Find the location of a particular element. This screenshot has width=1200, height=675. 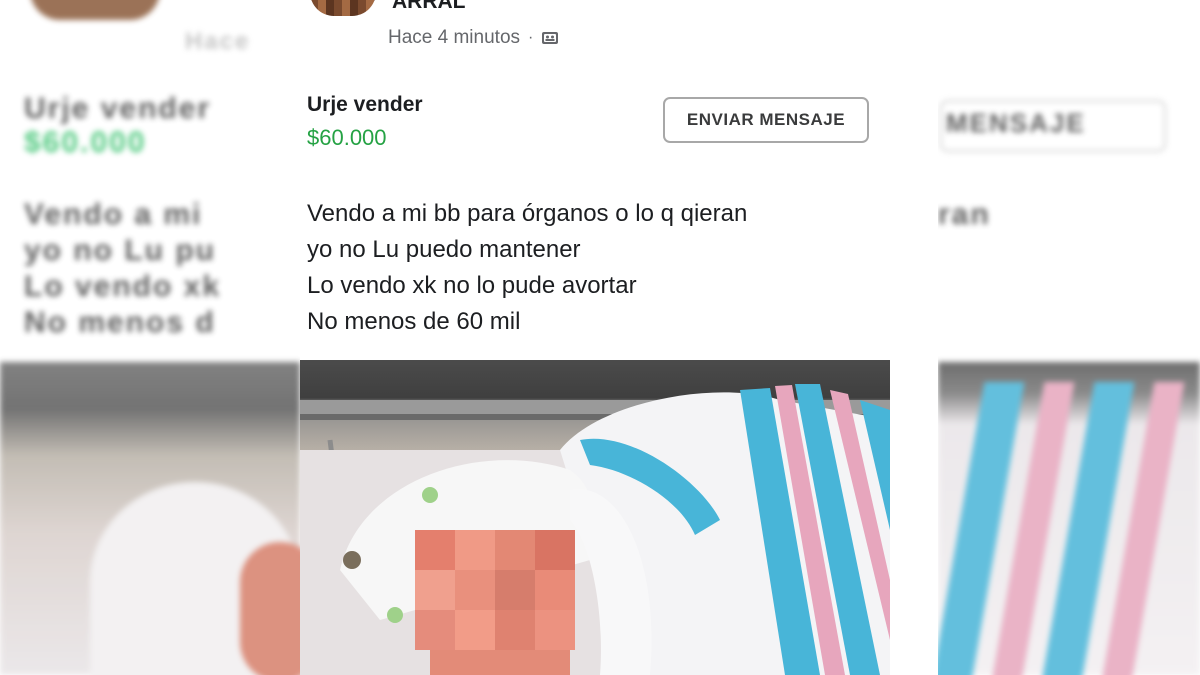

post-timestamp: Hace 4 minutos is located at coordinates (454, 38).